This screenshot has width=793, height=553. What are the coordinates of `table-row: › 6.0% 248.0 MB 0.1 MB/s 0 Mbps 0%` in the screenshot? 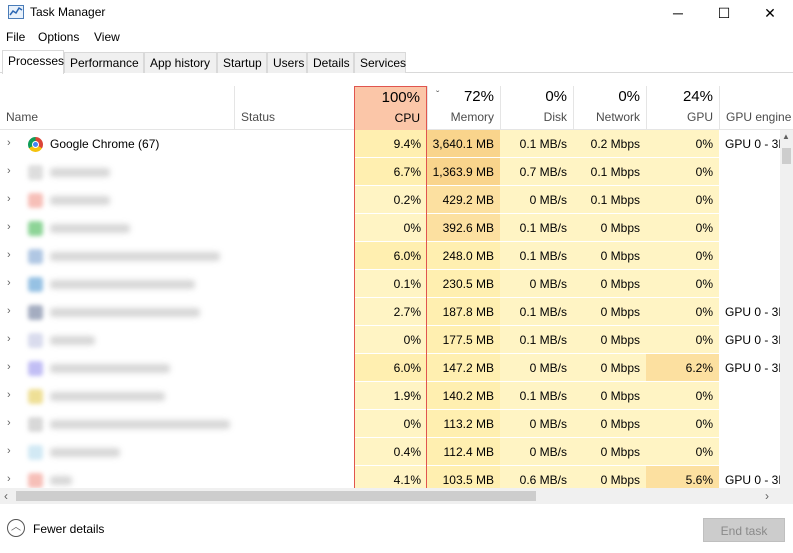 It's located at (390, 256).